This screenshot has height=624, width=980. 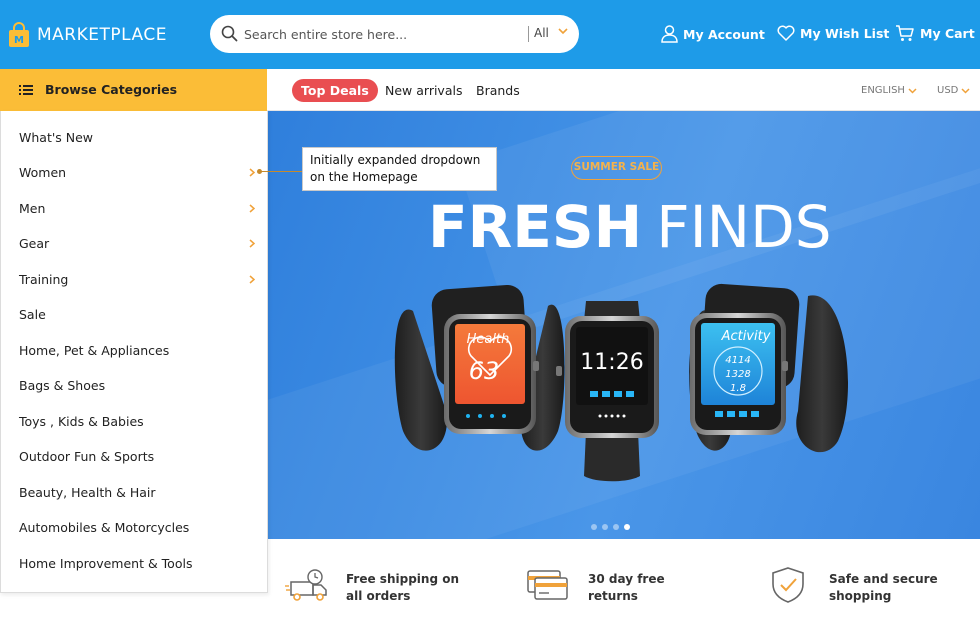 What do you see at coordinates (402, 579) in the screenshot?
I see `feature-line-1: Free shipping on` at bounding box center [402, 579].